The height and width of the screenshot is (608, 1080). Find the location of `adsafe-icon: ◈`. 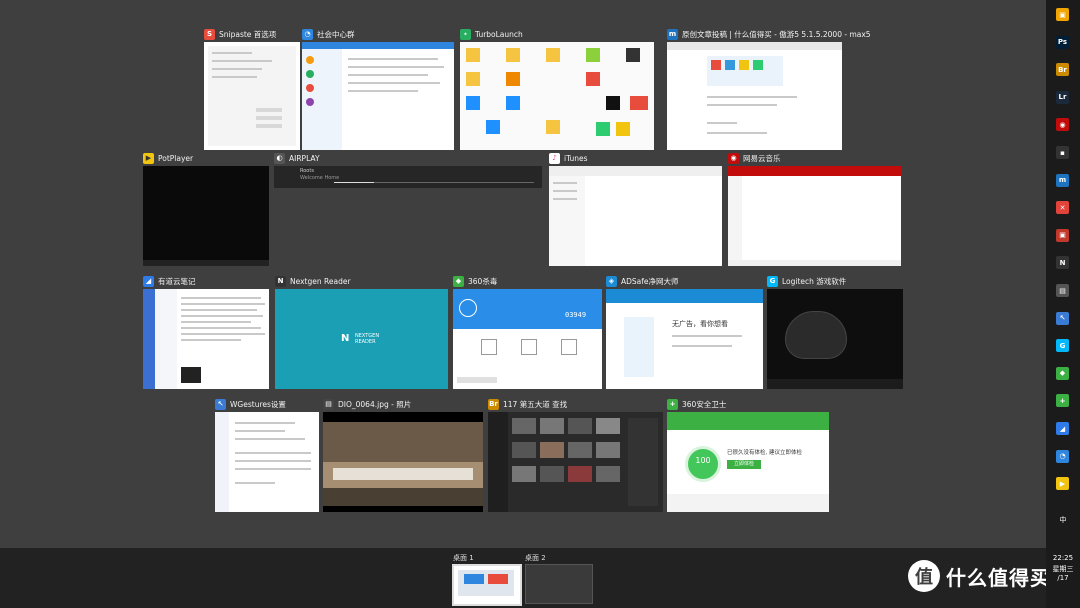

adsafe-icon: ◈ is located at coordinates (611, 281).